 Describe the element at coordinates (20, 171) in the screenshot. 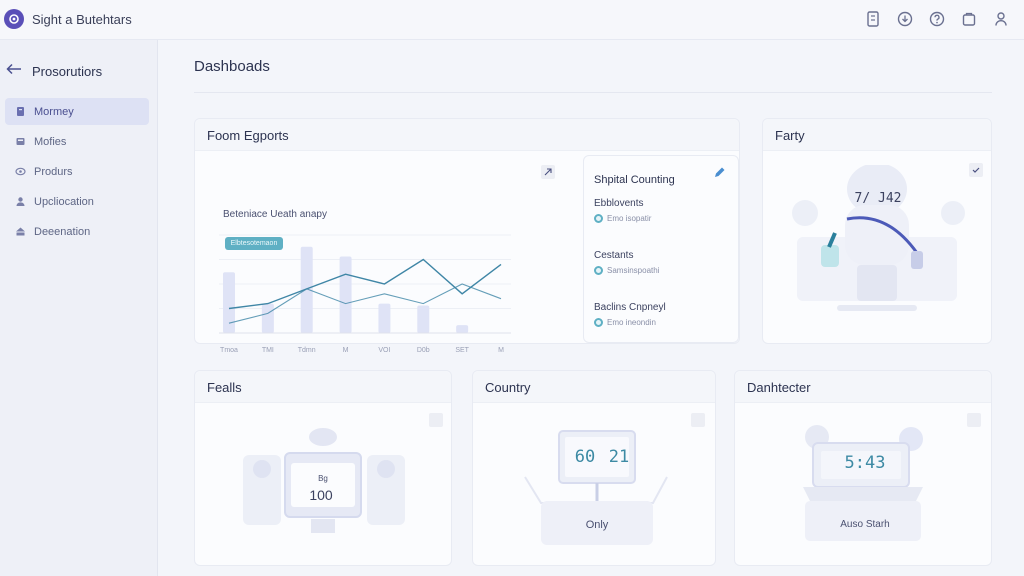

I see `eye-icon` at that location.